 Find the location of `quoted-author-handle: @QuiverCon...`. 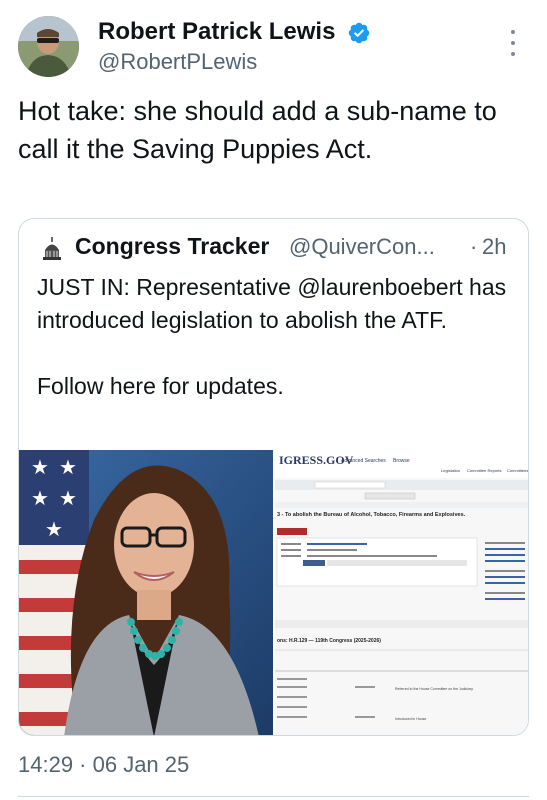

quoted-author-handle: @QuiverCon... is located at coordinates (362, 247).